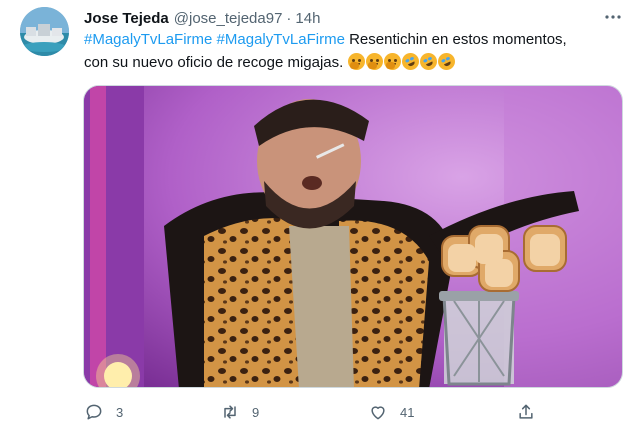  I want to click on share-icon, so click(526, 411).